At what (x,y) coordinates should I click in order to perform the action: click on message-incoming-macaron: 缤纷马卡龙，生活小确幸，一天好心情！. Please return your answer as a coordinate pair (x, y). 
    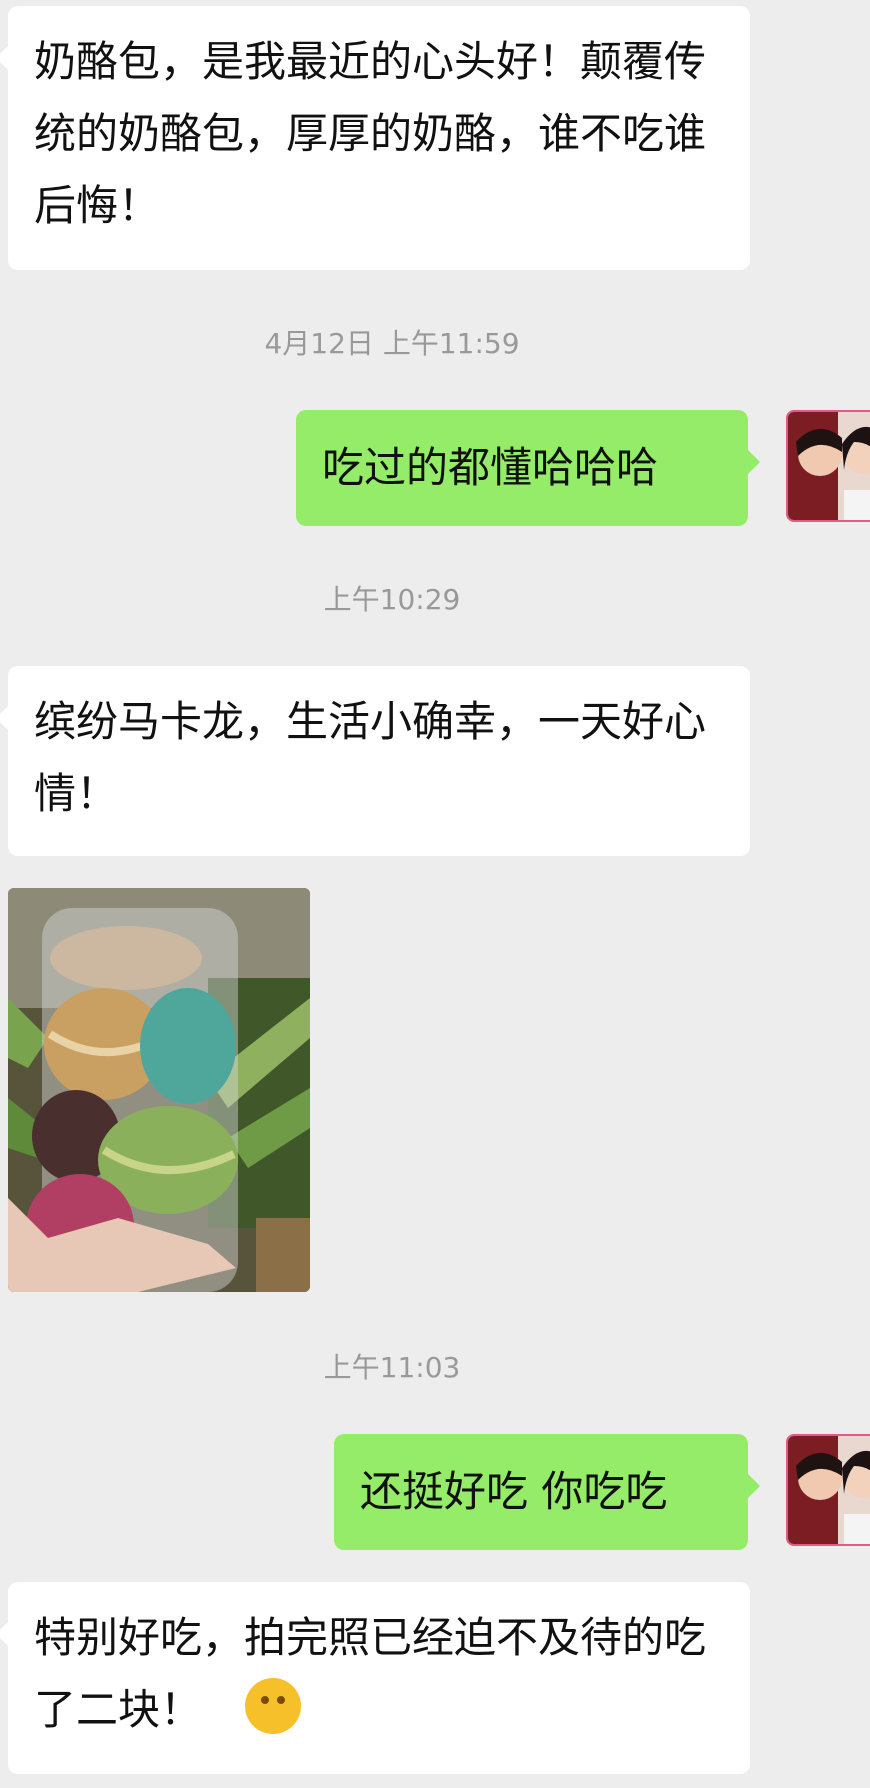
    Looking at the image, I should click on (375, 761).